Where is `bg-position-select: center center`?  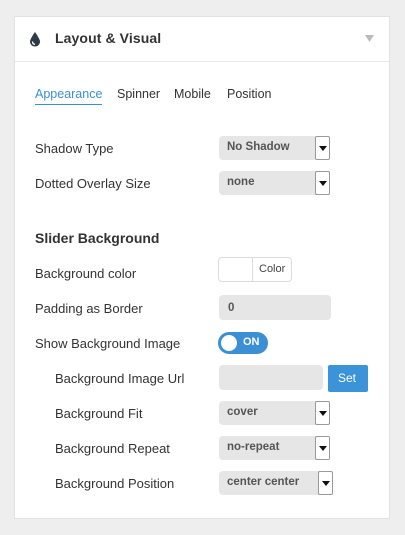
bg-position-select: center center is located at coordinates (276, 483).